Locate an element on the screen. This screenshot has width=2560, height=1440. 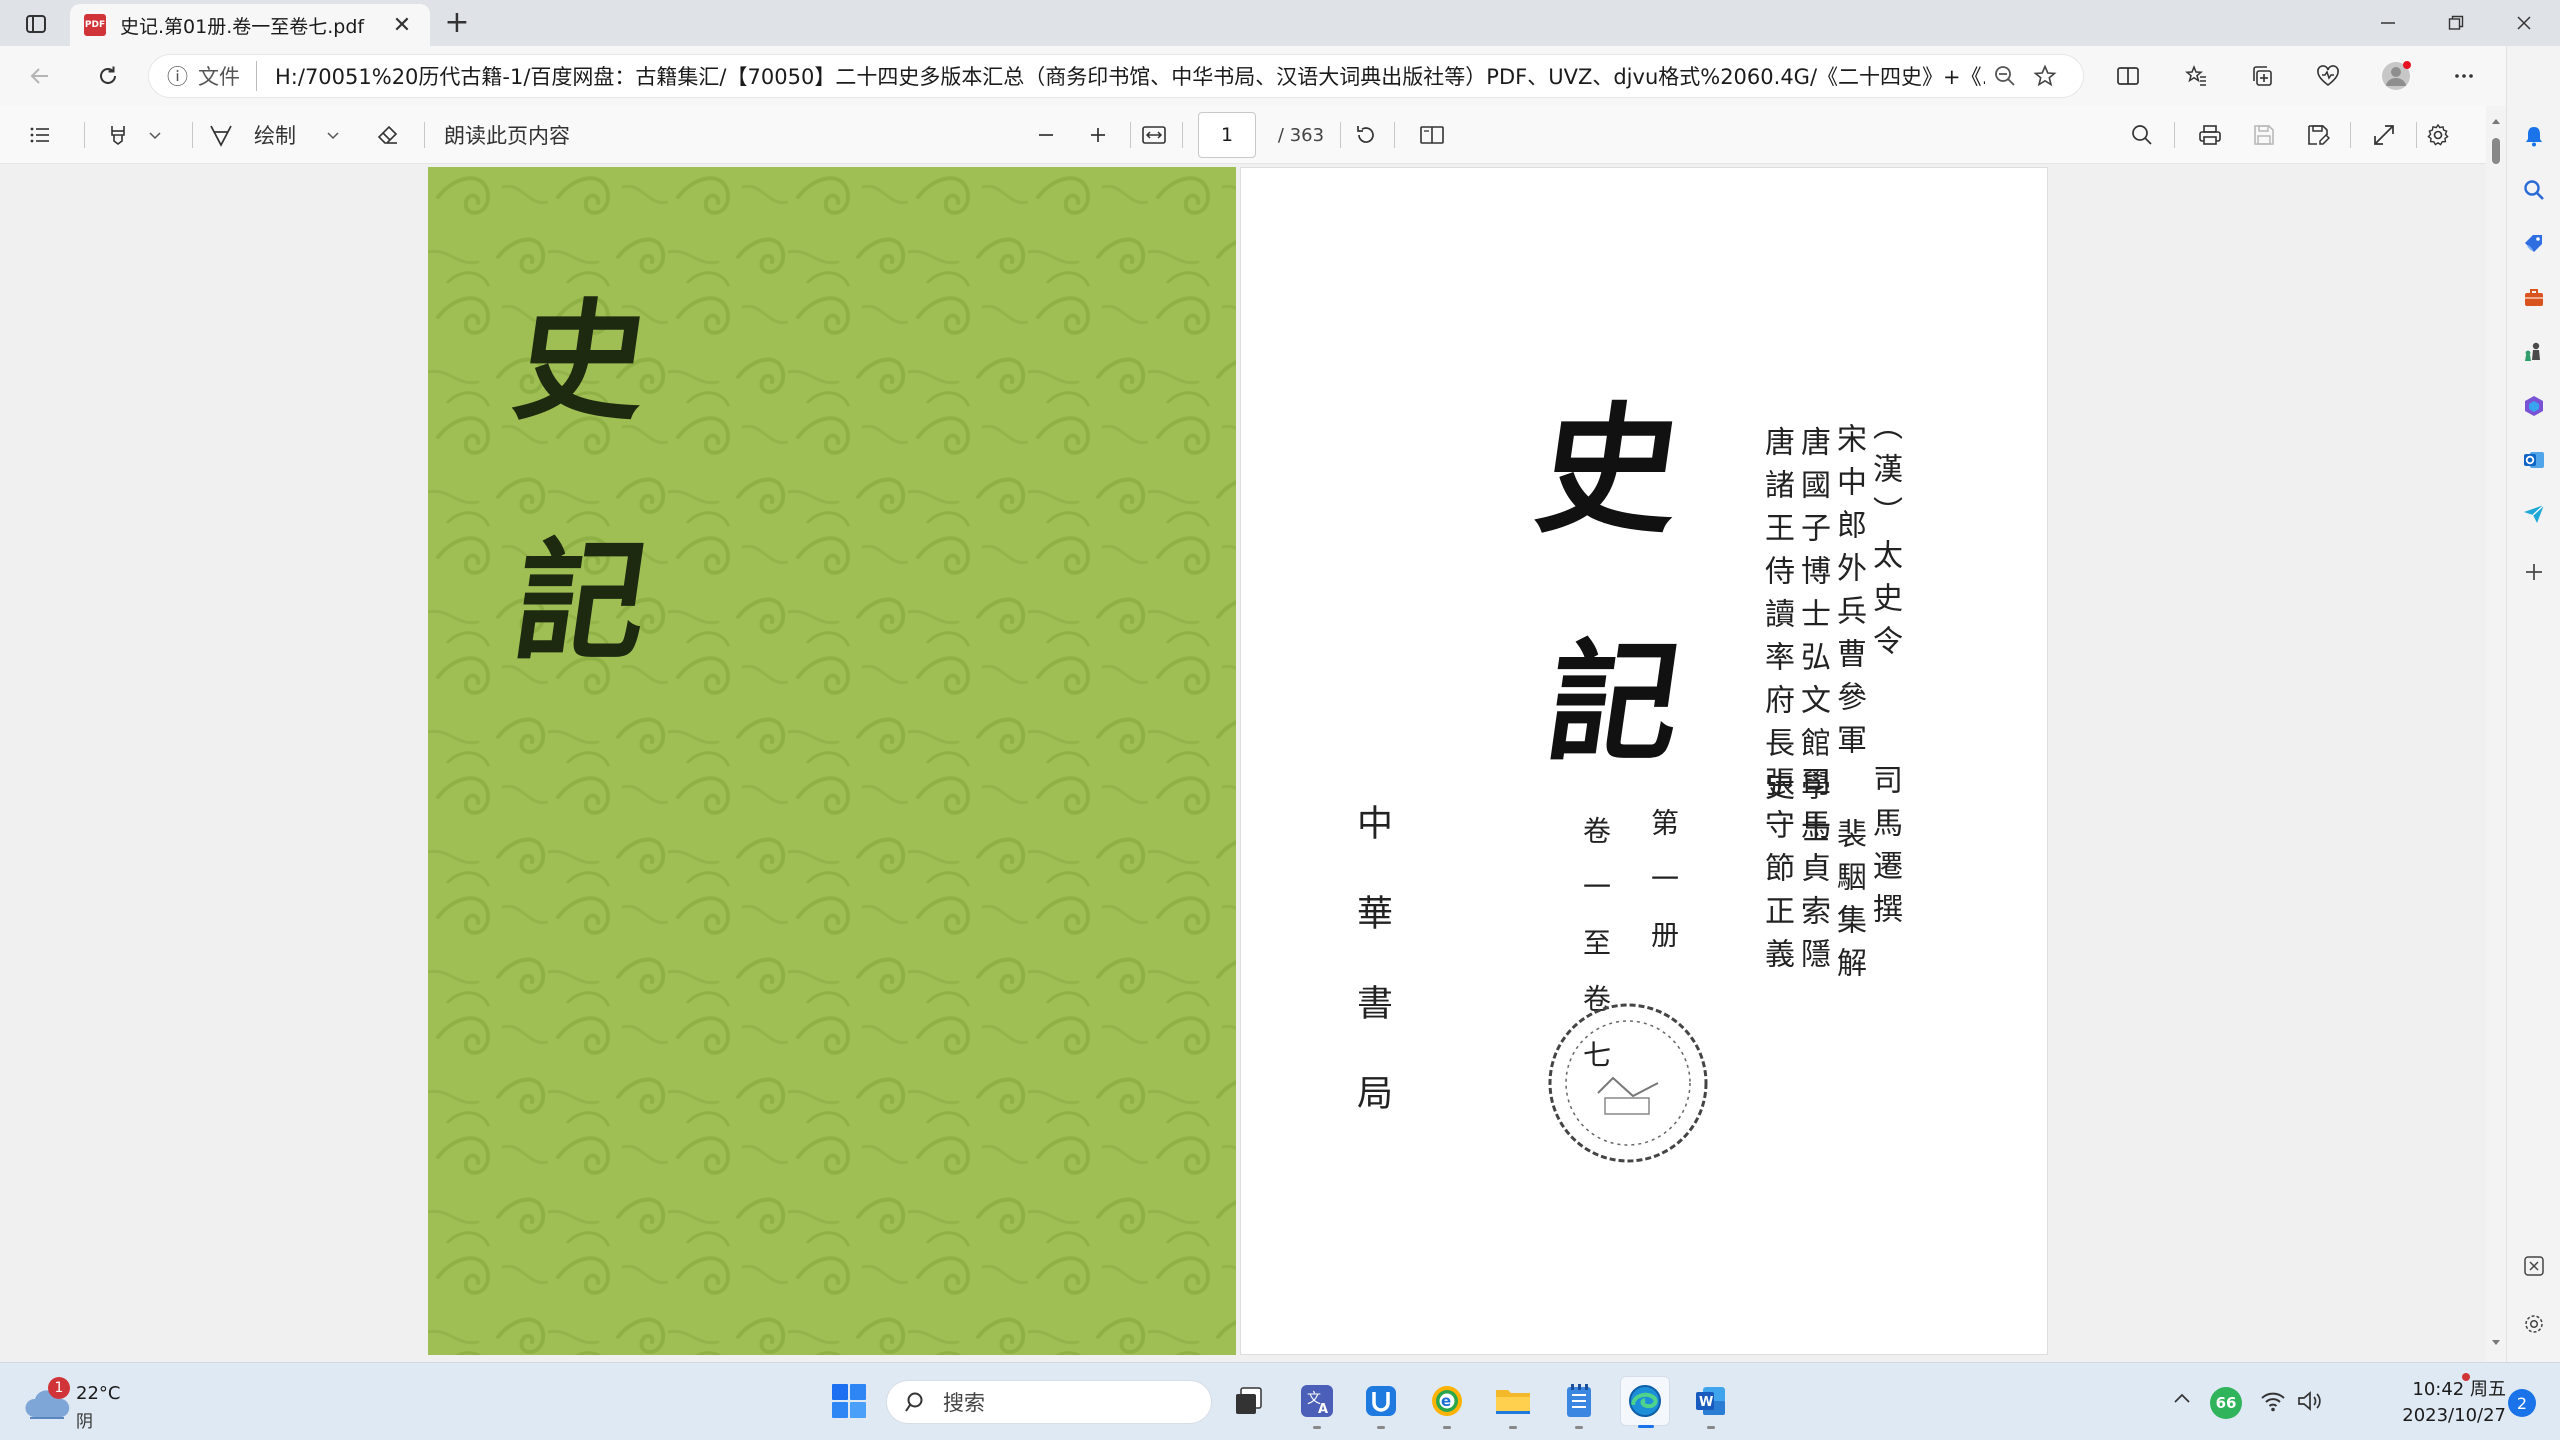
draw-dropdown-chevron-icon is located at coordinates (333, 135).